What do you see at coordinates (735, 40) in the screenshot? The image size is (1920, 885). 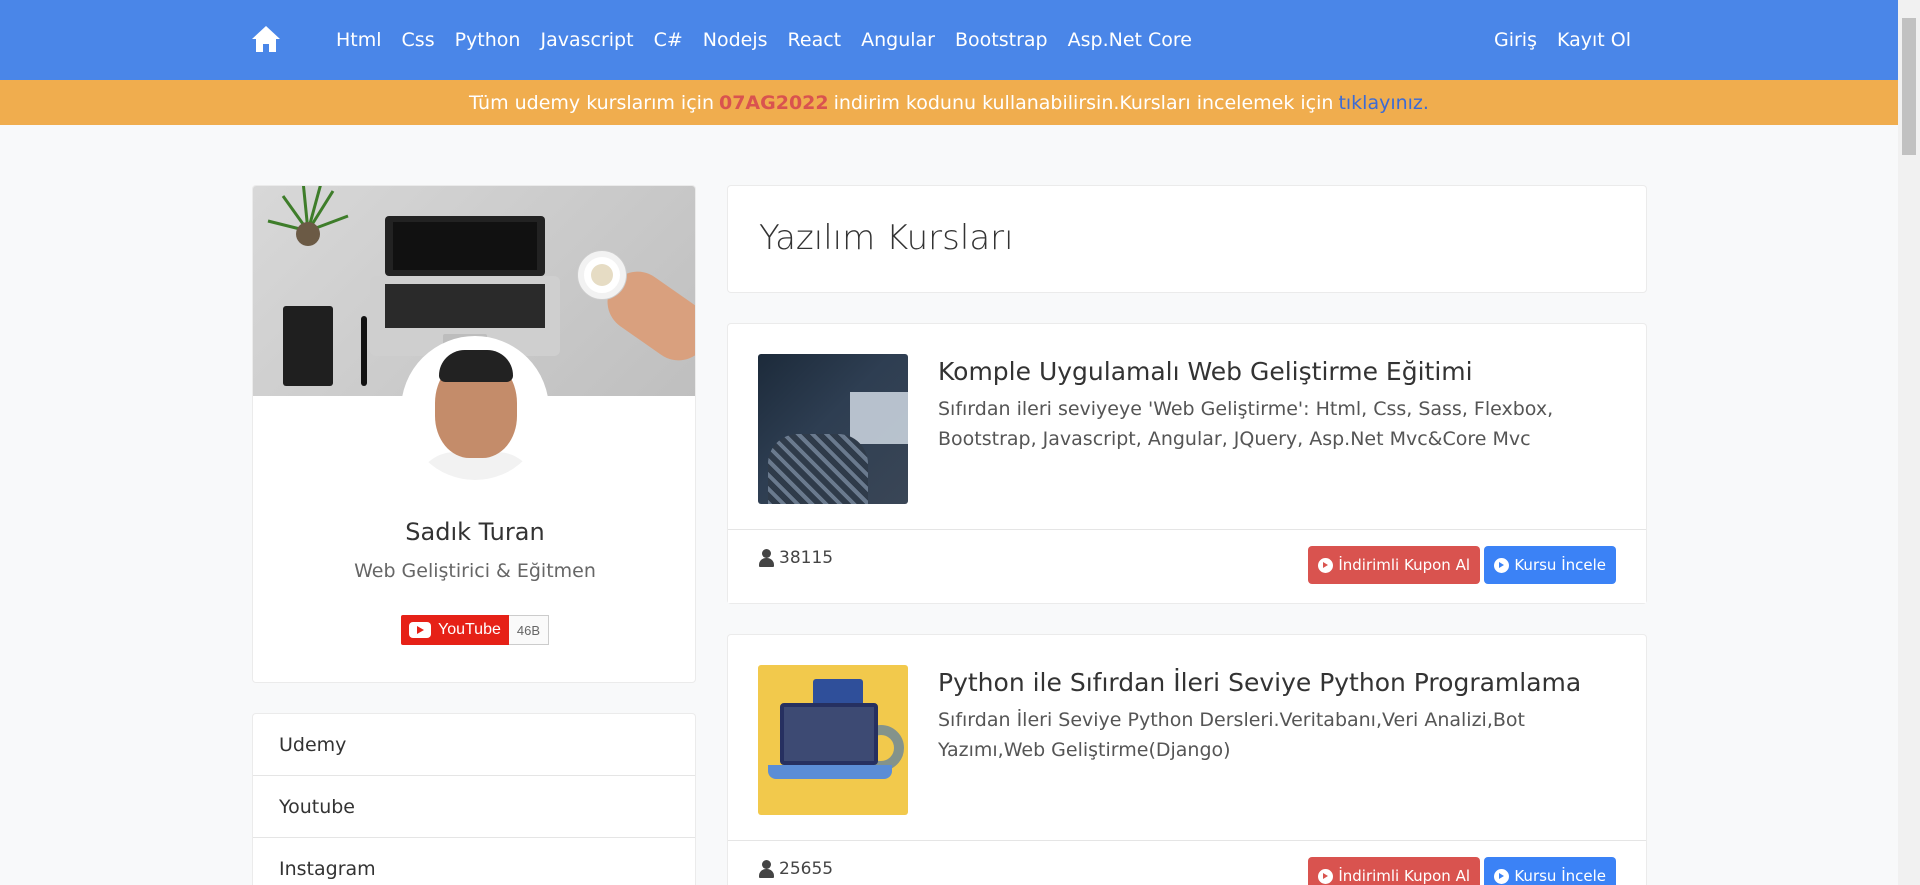 I see `nav-link-nodejs: Nodejs` at bounding box center [735, 40].